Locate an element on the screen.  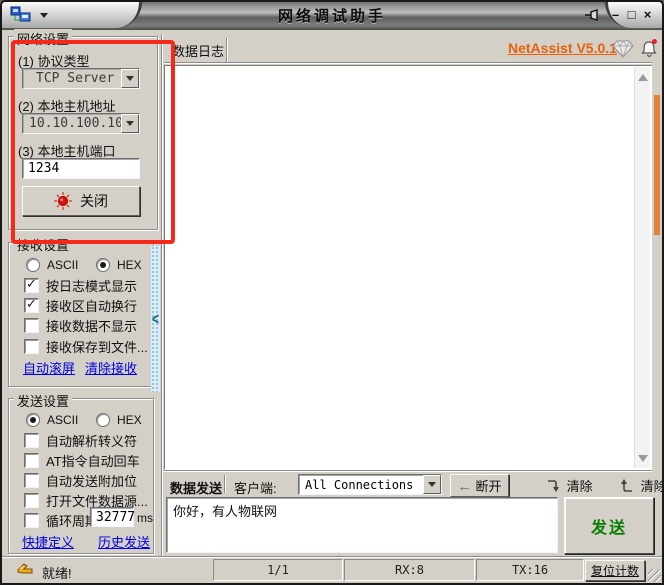
statusbar-divider is located at coordinates (332, 557).